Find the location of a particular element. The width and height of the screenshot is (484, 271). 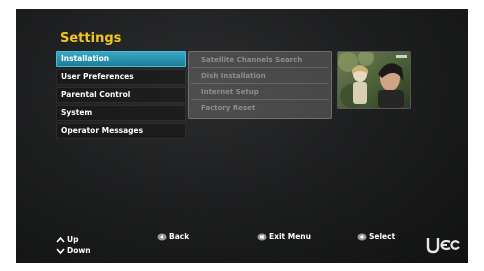

chevron-up-icon is located at coordinates (60, 240).